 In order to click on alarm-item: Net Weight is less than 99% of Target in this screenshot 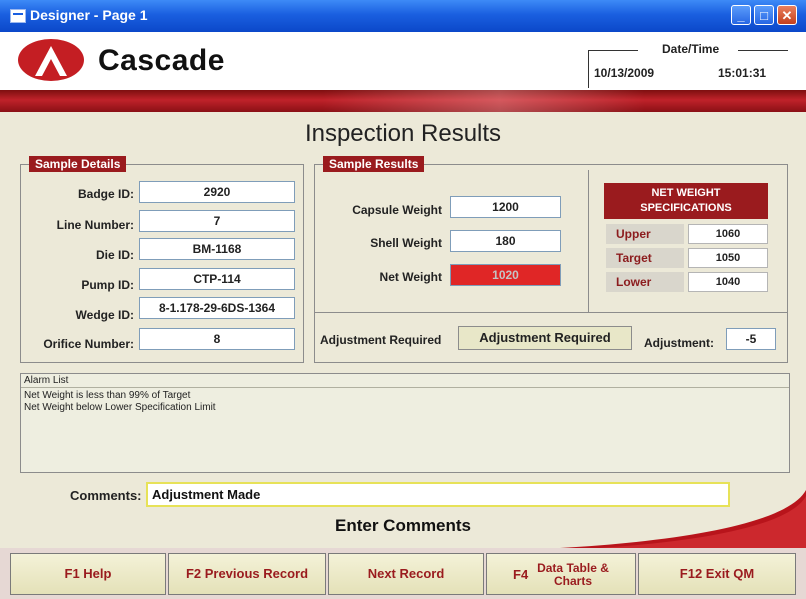, I will do `click(107, 395)`.